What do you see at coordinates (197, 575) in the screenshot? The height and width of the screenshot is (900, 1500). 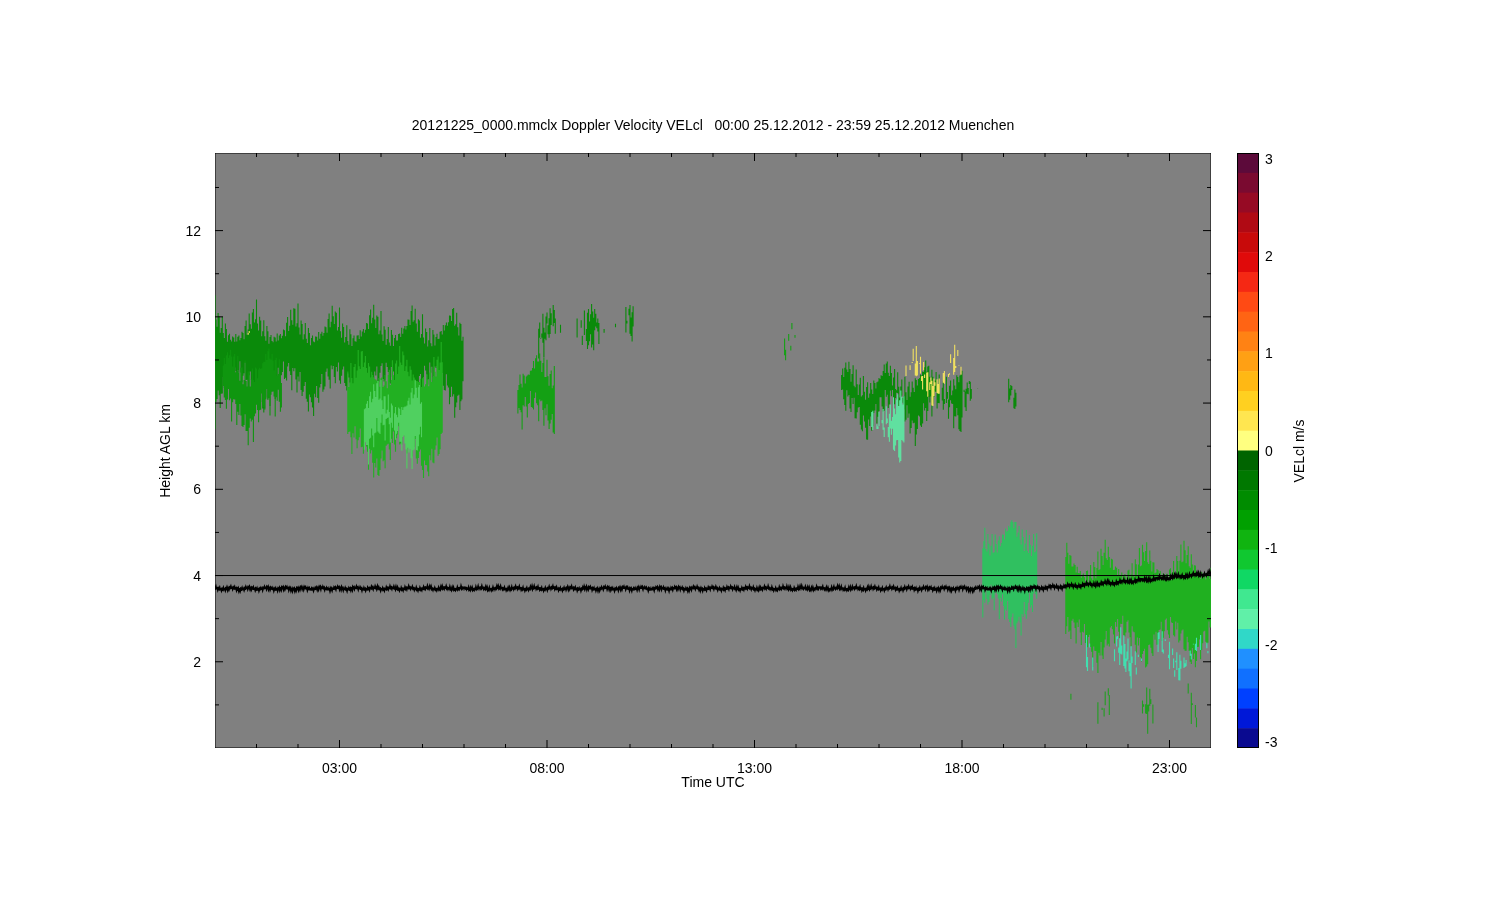 I see `y-tick-label: 4` at bounding box center [197, 575].